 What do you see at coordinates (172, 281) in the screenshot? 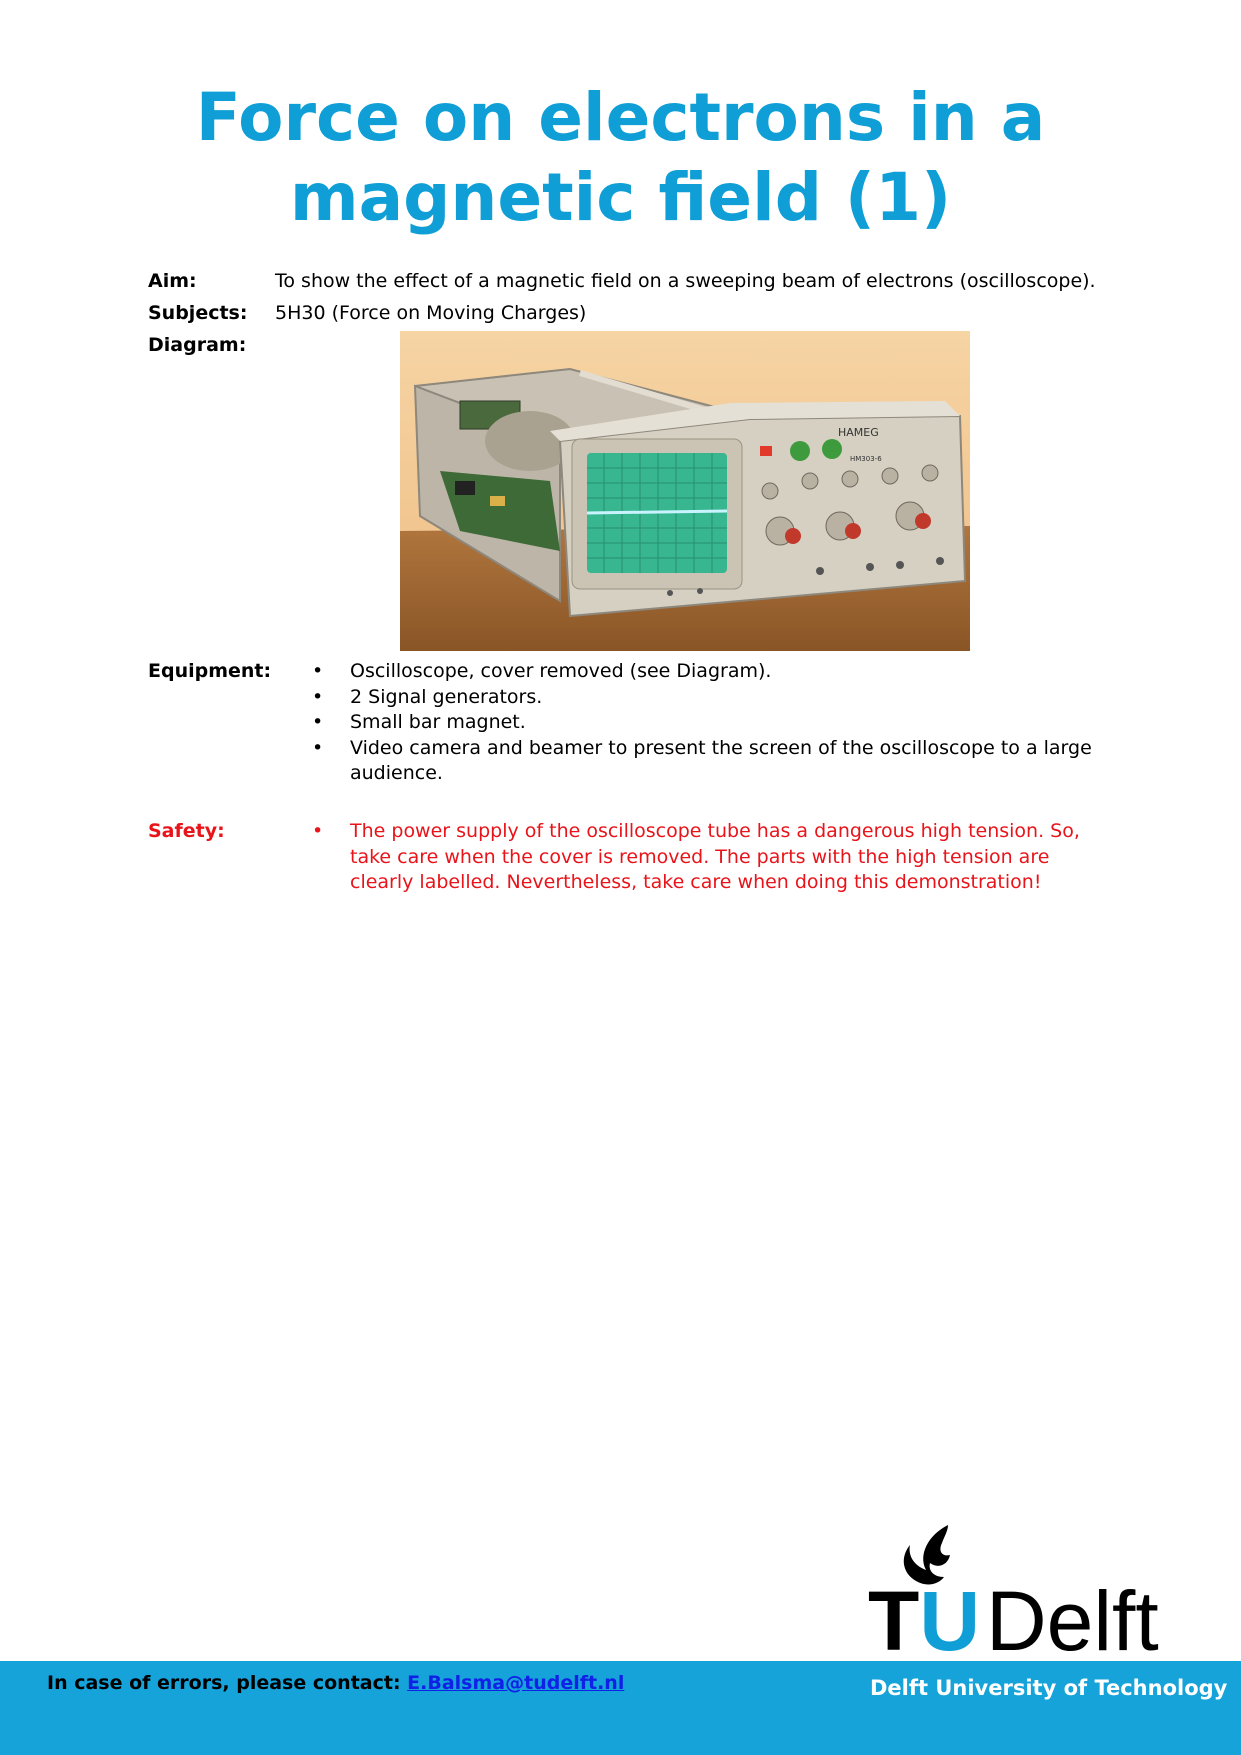
I see `aim-label: Aim:` at bounding box center [172, 281].